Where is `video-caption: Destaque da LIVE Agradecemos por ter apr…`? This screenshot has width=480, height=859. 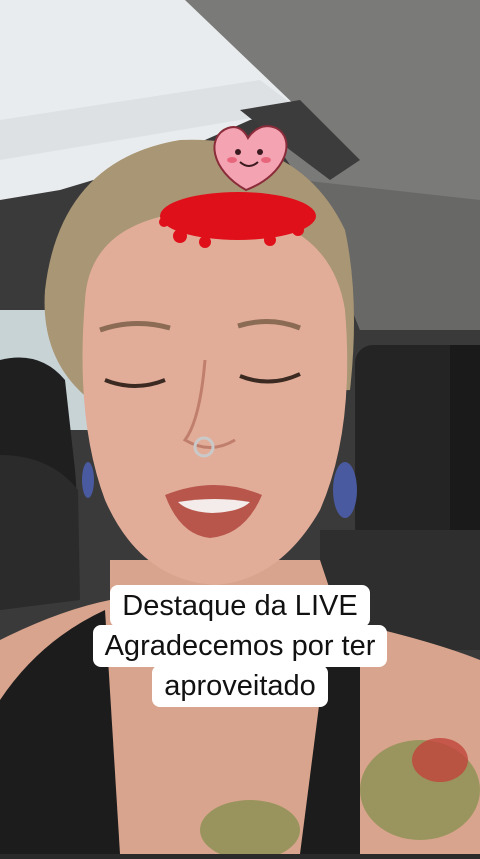
video-caption: Destaque da LIVE Agradecemos por ter apr… is located at coordinates (240, 646).